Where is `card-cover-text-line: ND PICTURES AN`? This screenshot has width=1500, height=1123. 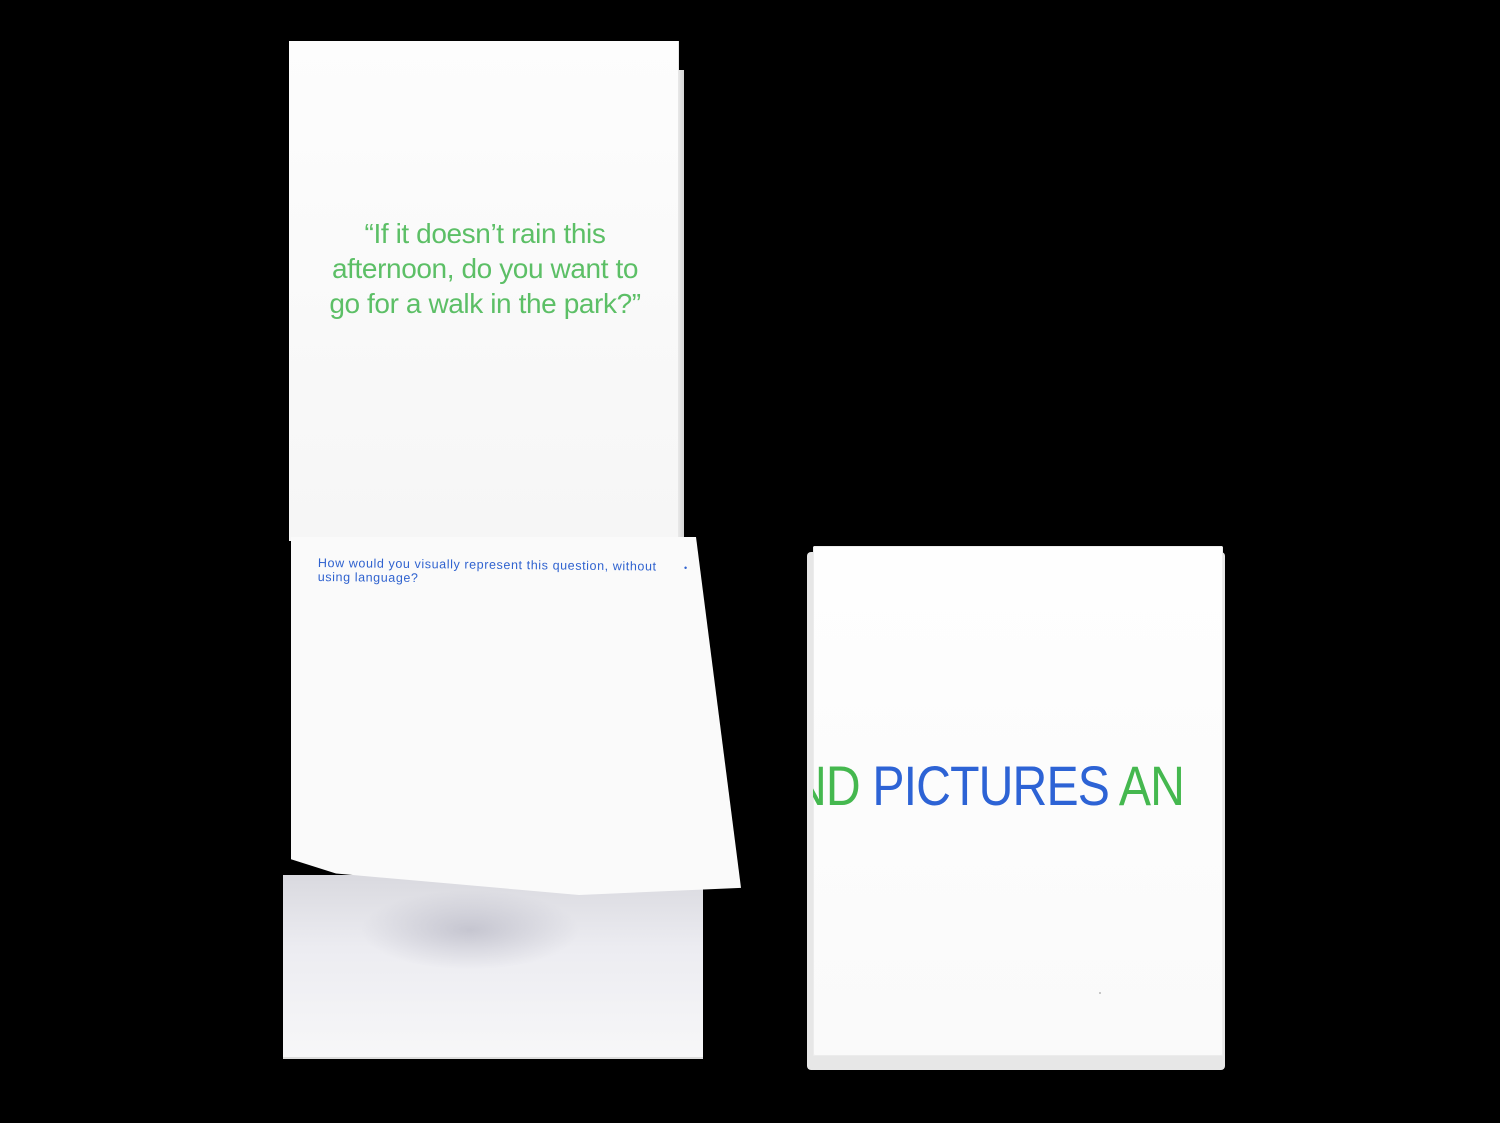
card-cover-text-line: ND PICTURES AN is located at coordinates (1018, 786).